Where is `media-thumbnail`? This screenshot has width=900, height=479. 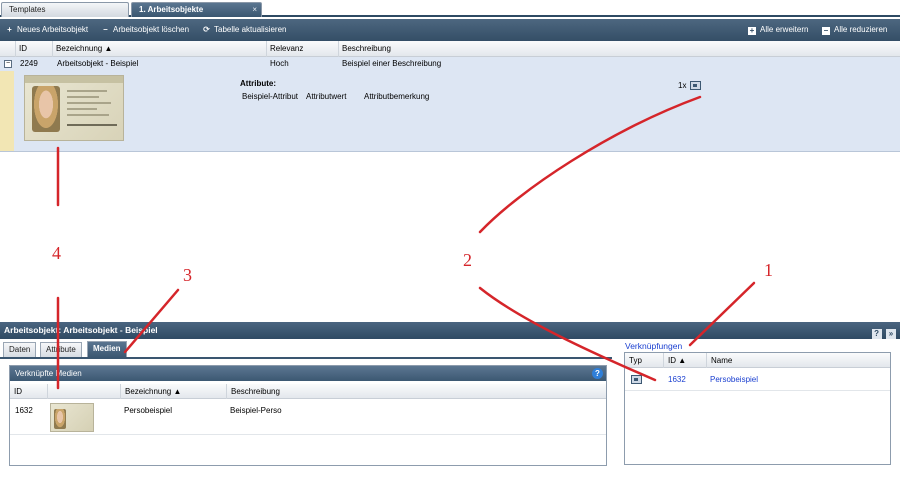
media-thumbnail is located at coordinates (72, 417).